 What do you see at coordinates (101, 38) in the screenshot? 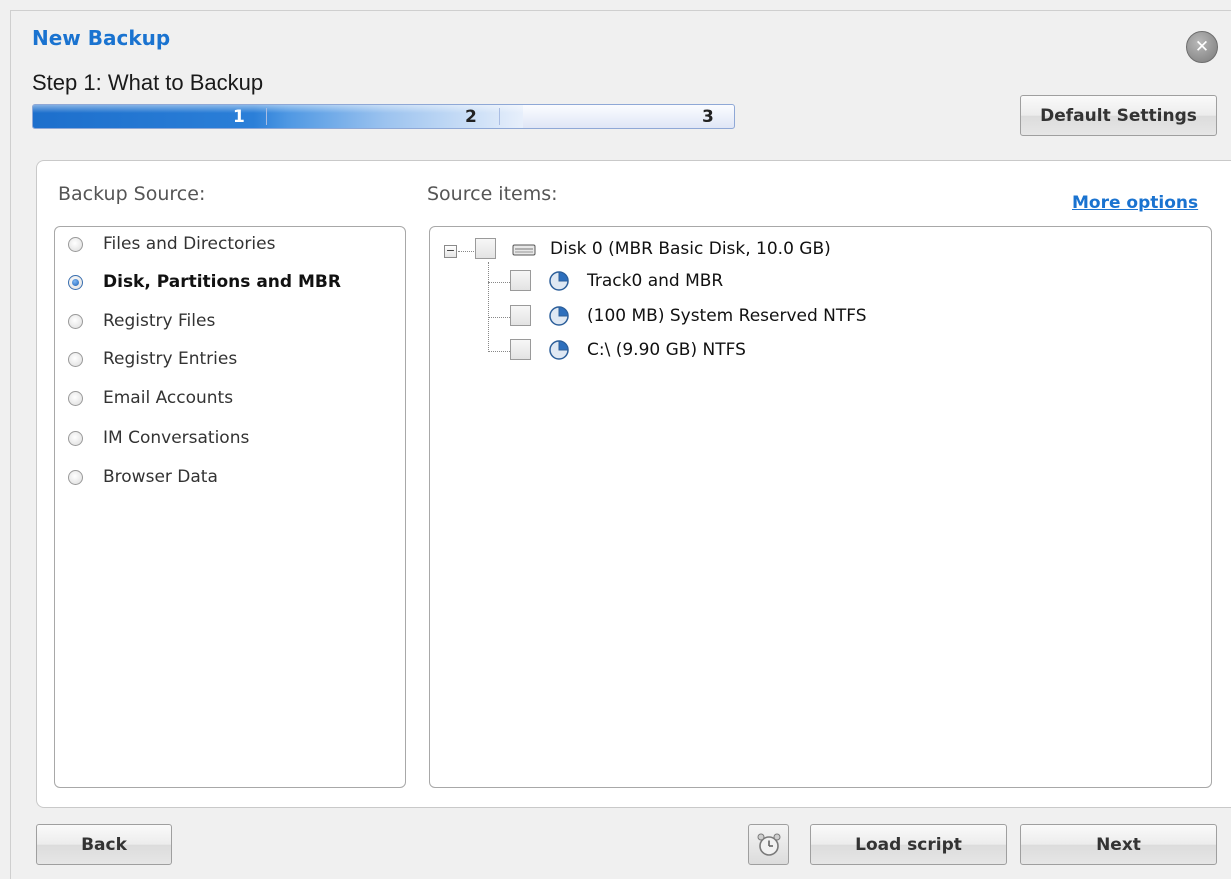
I see `dialog-title: New Backup` at bounding box center [101, 38].